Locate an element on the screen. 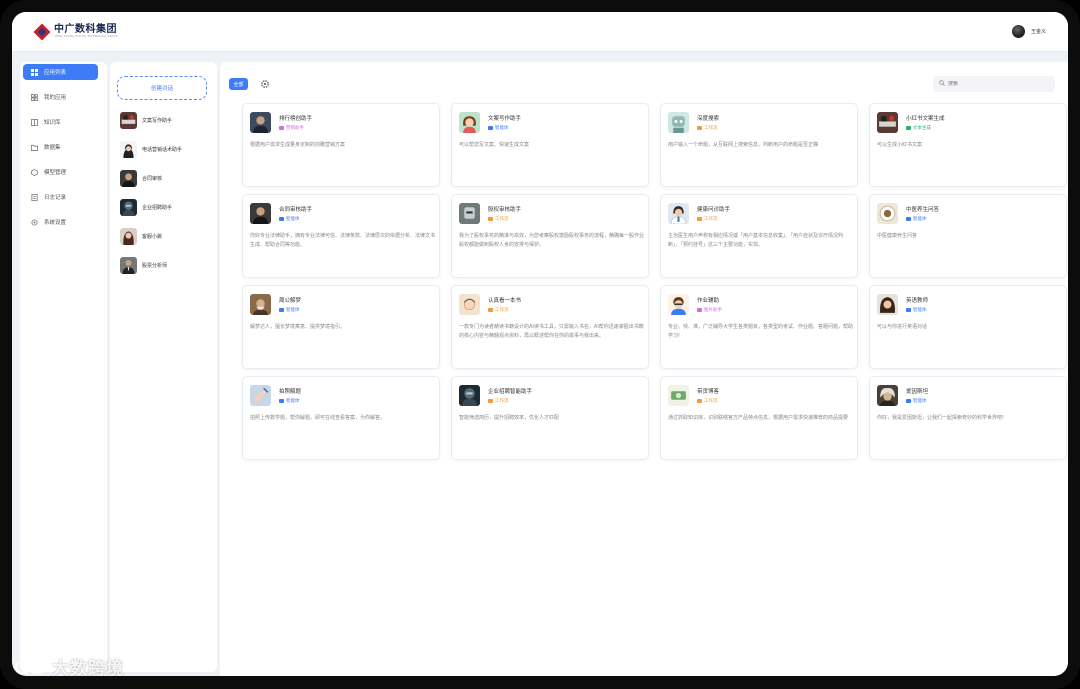 The width and height of the screenshot is (1080, 689). sidebar-item-label: 知识库 is located at coordinates (52, 123).